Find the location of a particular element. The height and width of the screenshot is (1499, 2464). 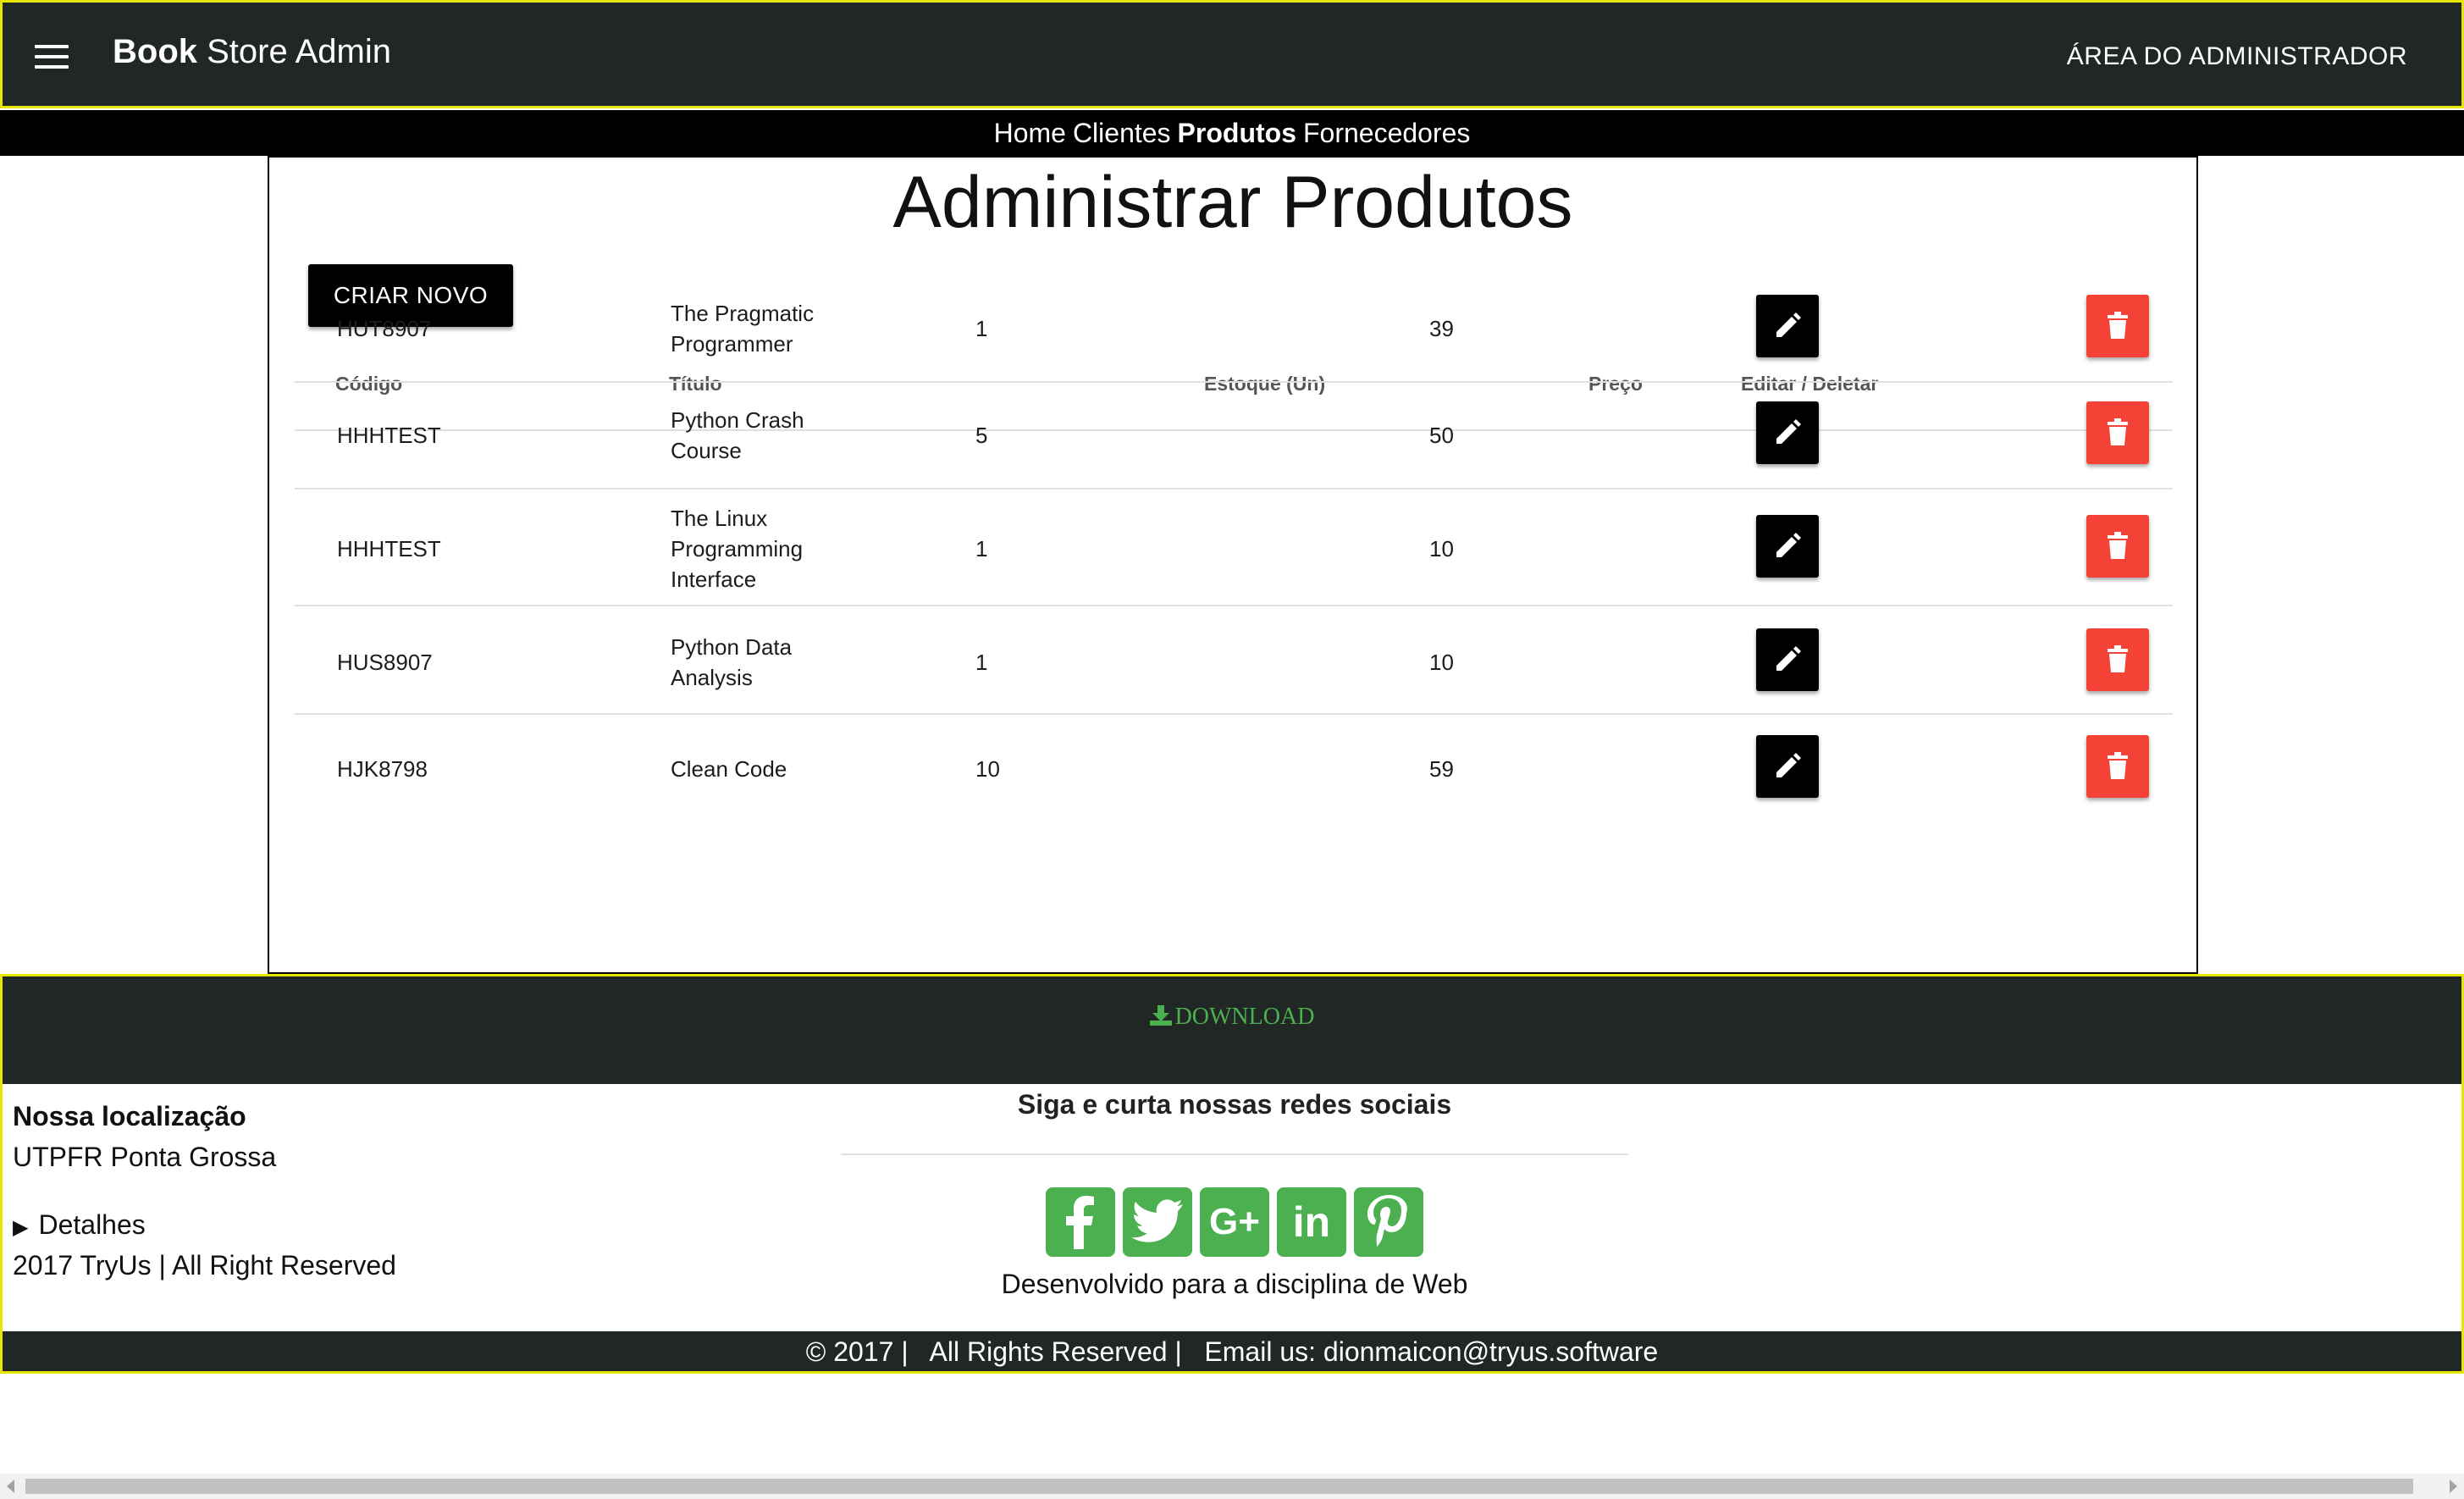

product-title: Python Crash Course is located at coordinates (737, 435).